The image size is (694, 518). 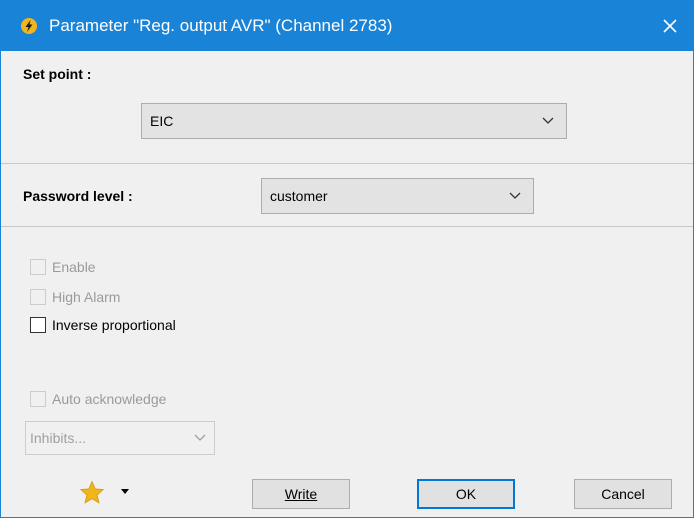 I want to click on high-alarm-checkbox, so click(x=38, y=297).